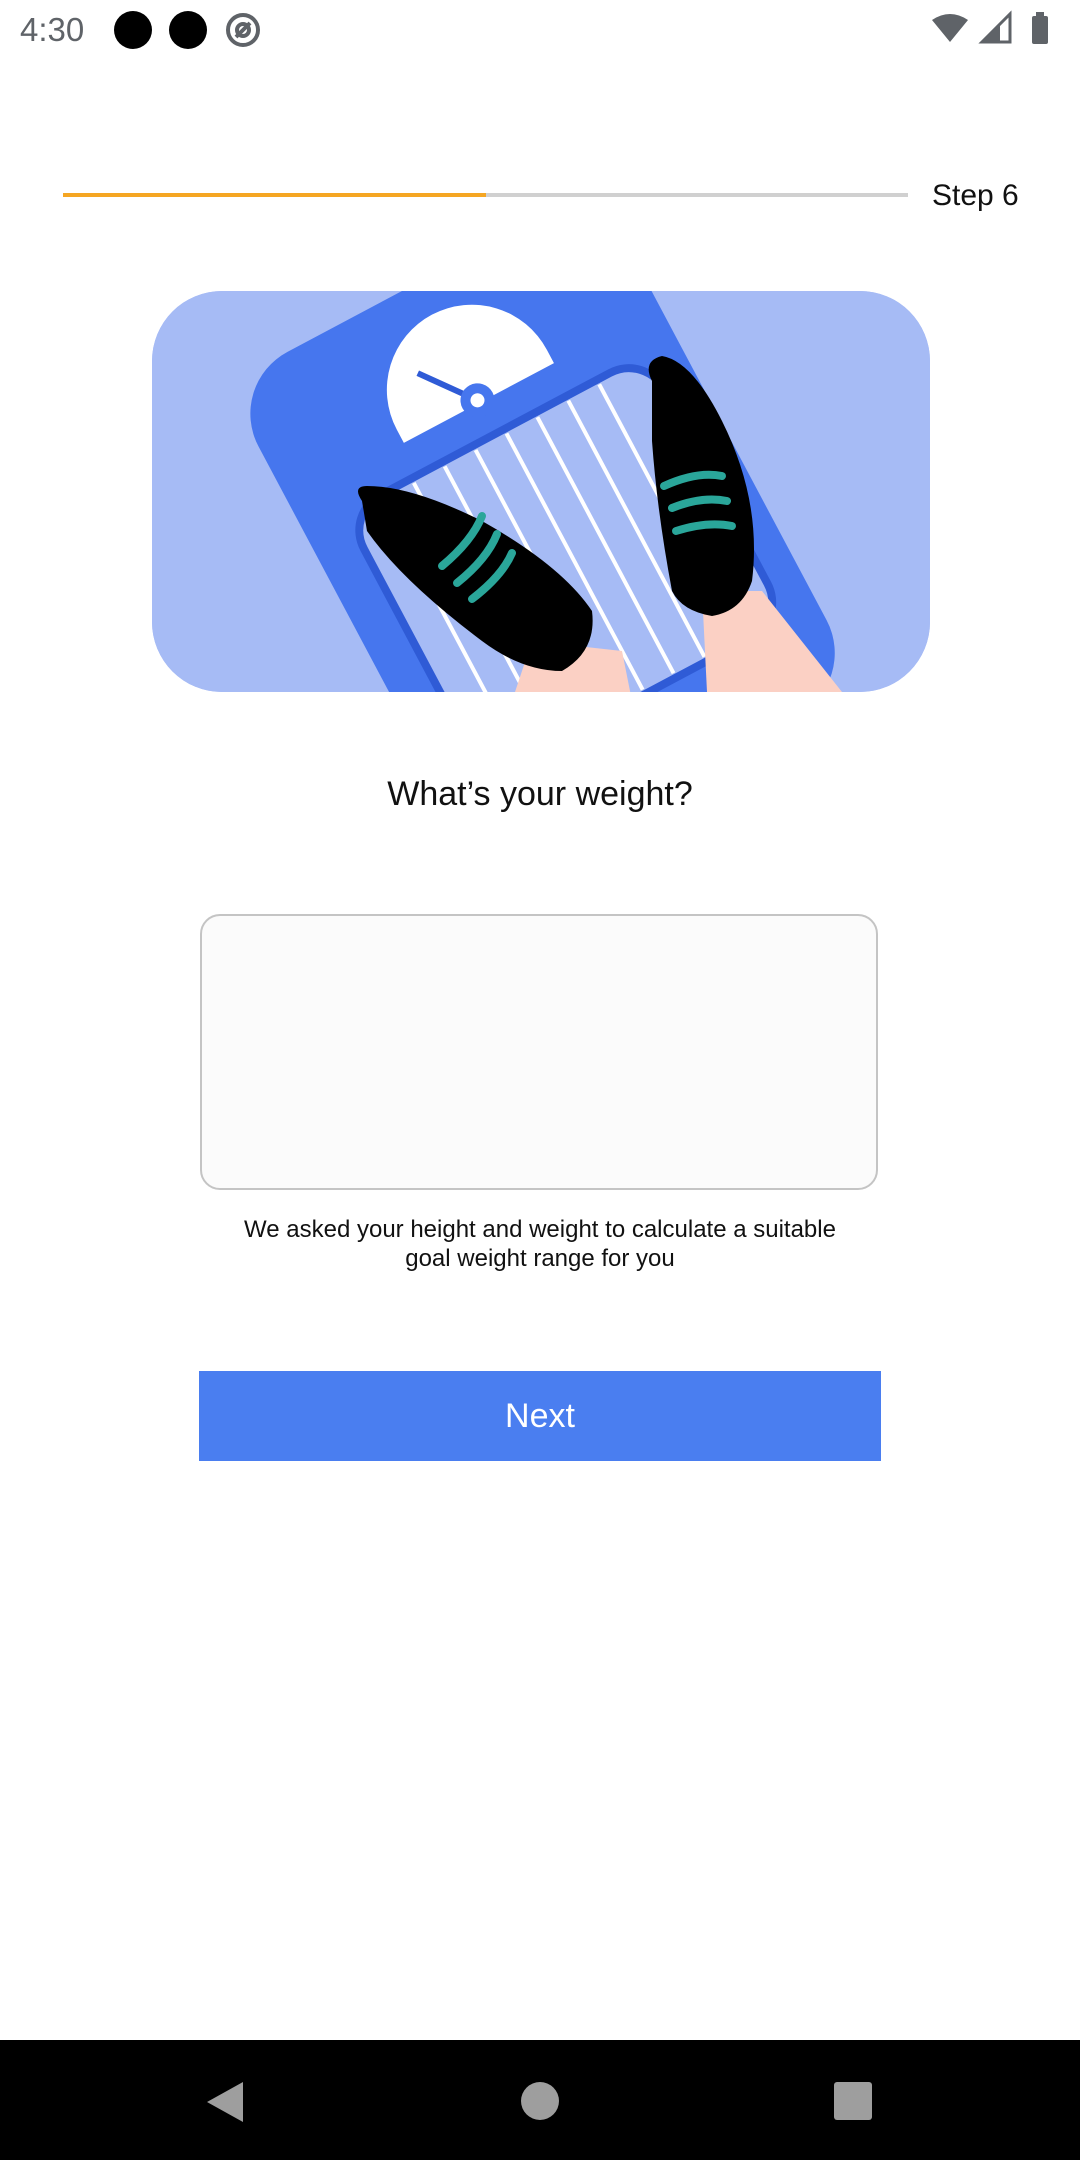 The width and height of the screenshot is (1080, 2160). Describe the element at coordinates (853, 2101) in the screenshot. I see `recents-square-icon` at that location.